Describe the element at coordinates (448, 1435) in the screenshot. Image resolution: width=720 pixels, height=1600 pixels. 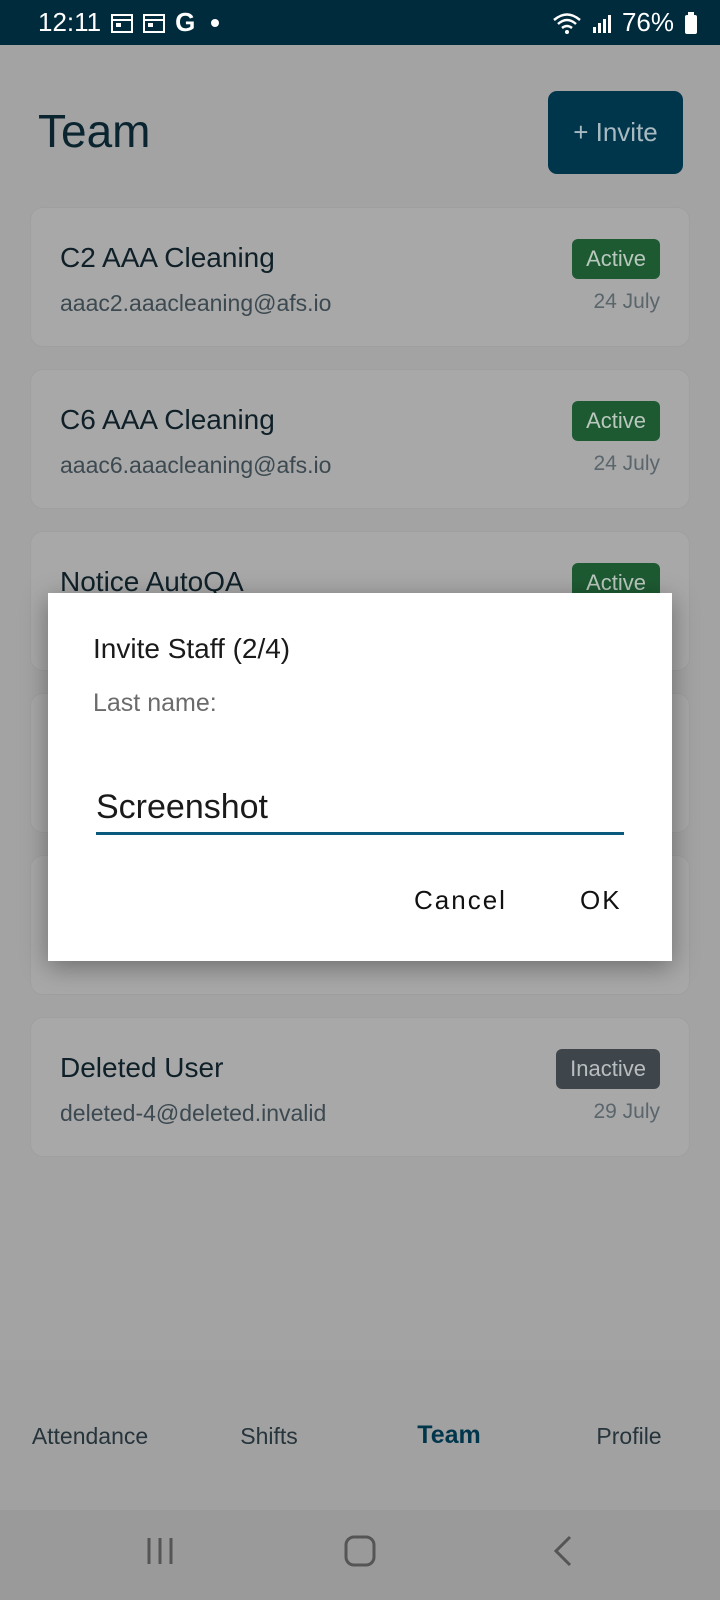
I see `nav-team: Team` at that location.